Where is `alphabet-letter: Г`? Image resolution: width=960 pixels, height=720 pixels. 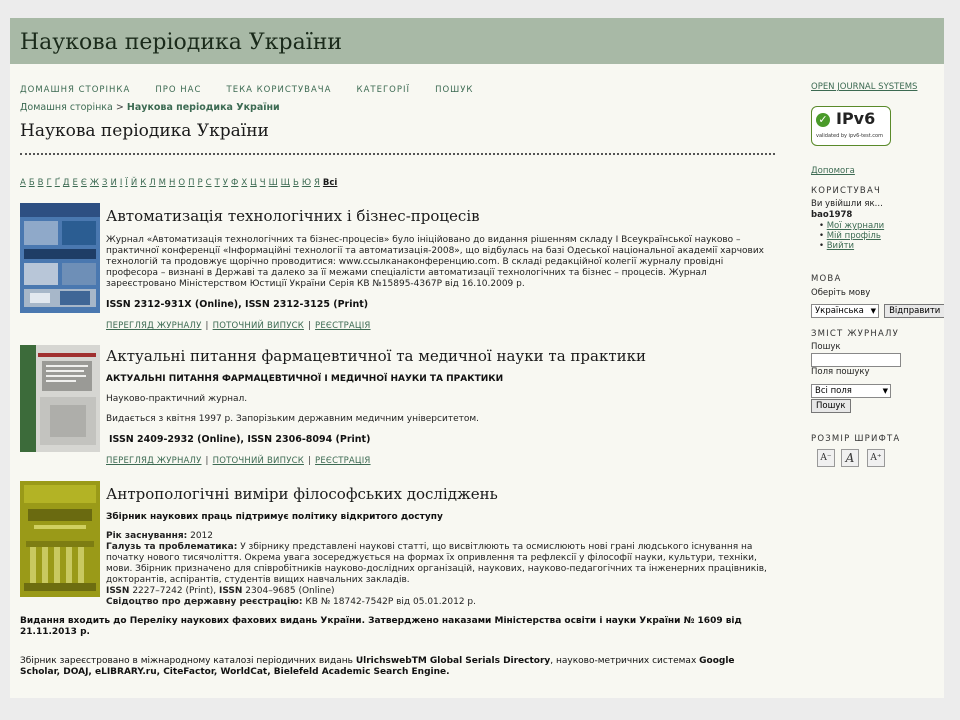 alphabet-letter: Г is located at coordinates (49, 183).